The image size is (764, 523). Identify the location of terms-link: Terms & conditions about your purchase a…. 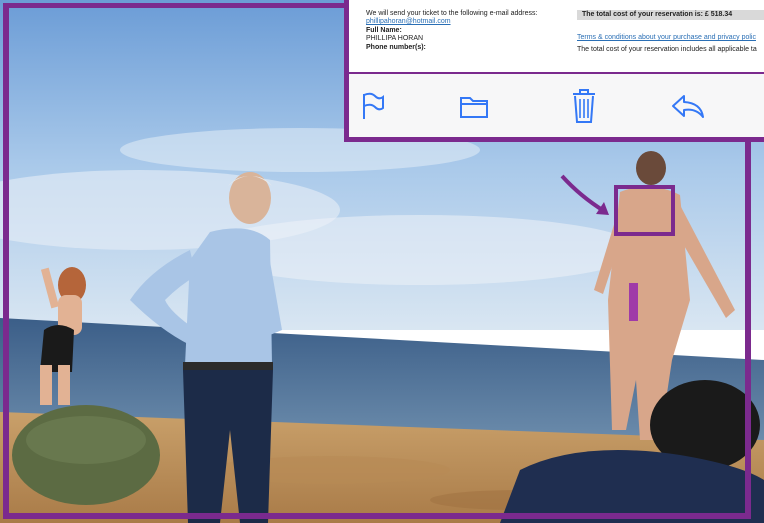
(670, 38).